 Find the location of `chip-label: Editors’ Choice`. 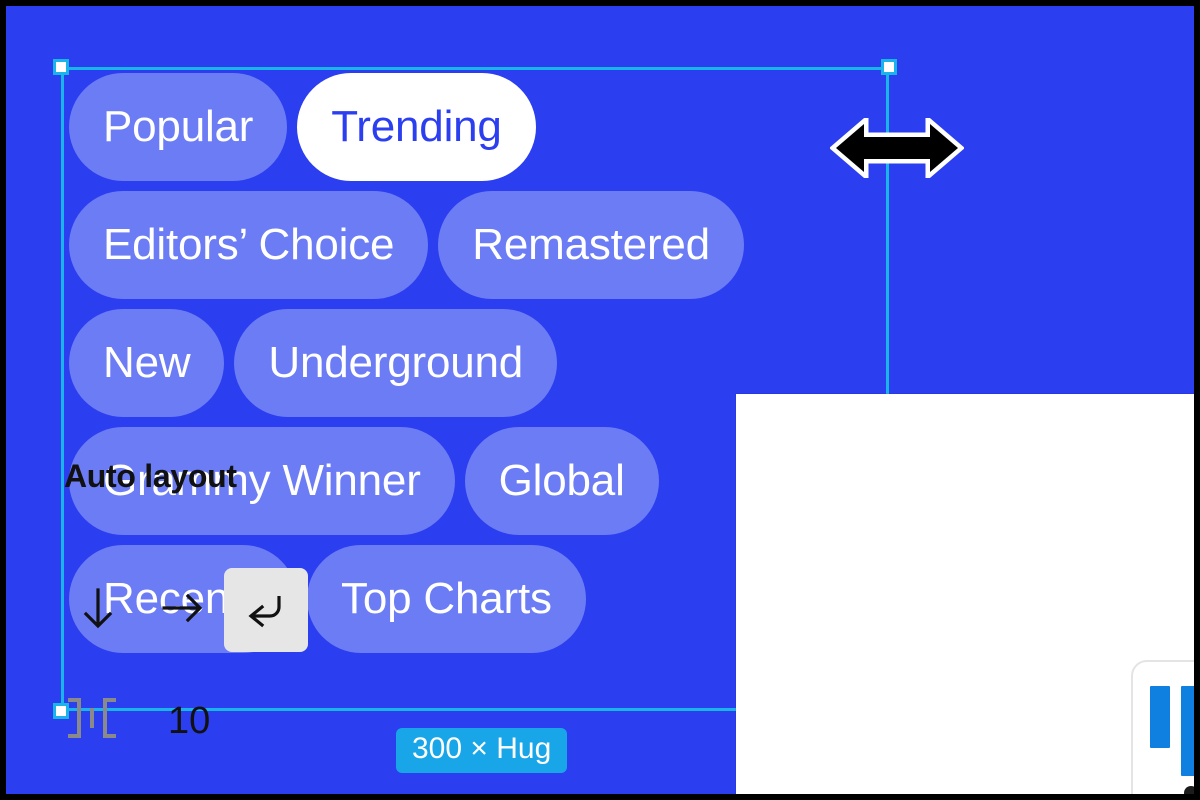

chip-label: Editors’ Choice is located at coordinates (249, 244).